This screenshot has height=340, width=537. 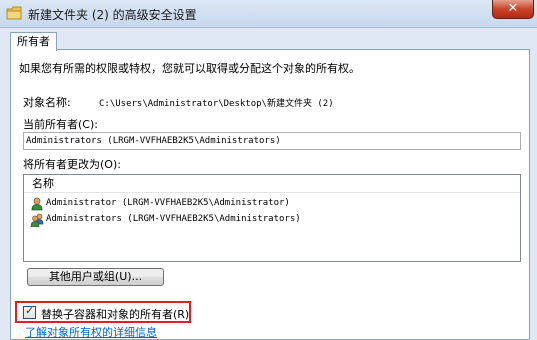 What do you see at coordinates (47, 102) in the screenshot?
I see `object-name-label: 对象名称:` at bounding box center [47, 102].